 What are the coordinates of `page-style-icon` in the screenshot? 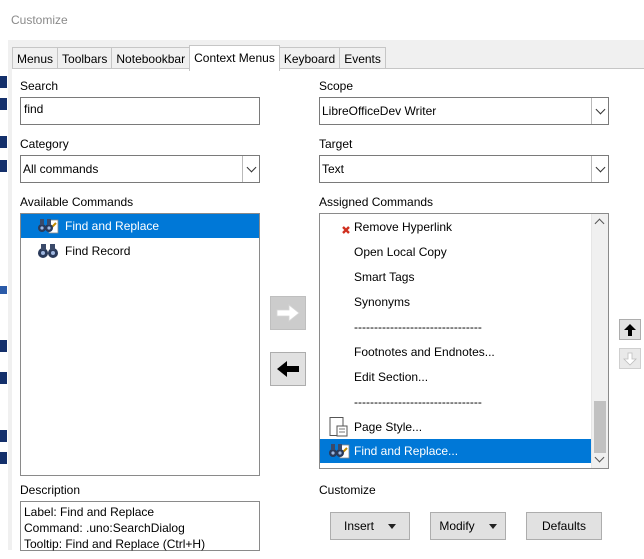 It's located at (338, 427).